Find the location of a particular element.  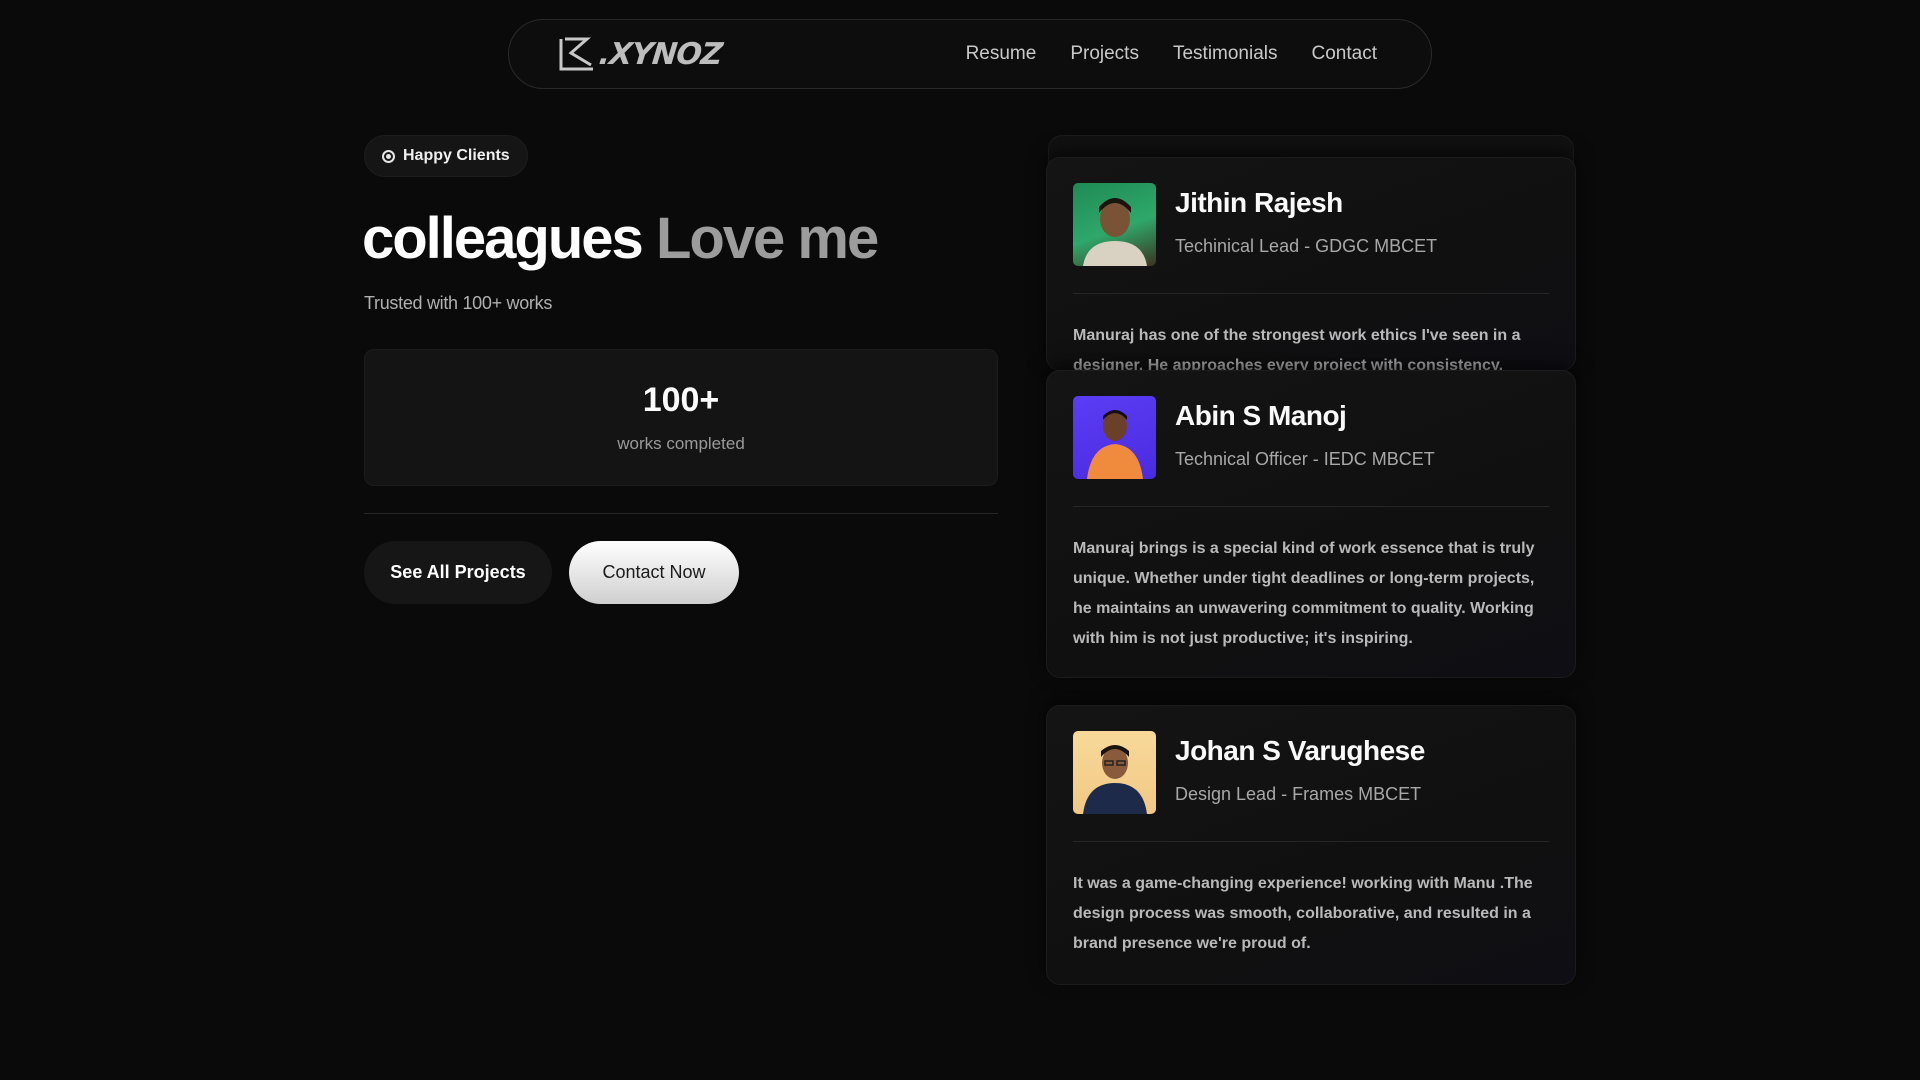

section-headline: colleagues Love me is located at coordinates (620, 239).